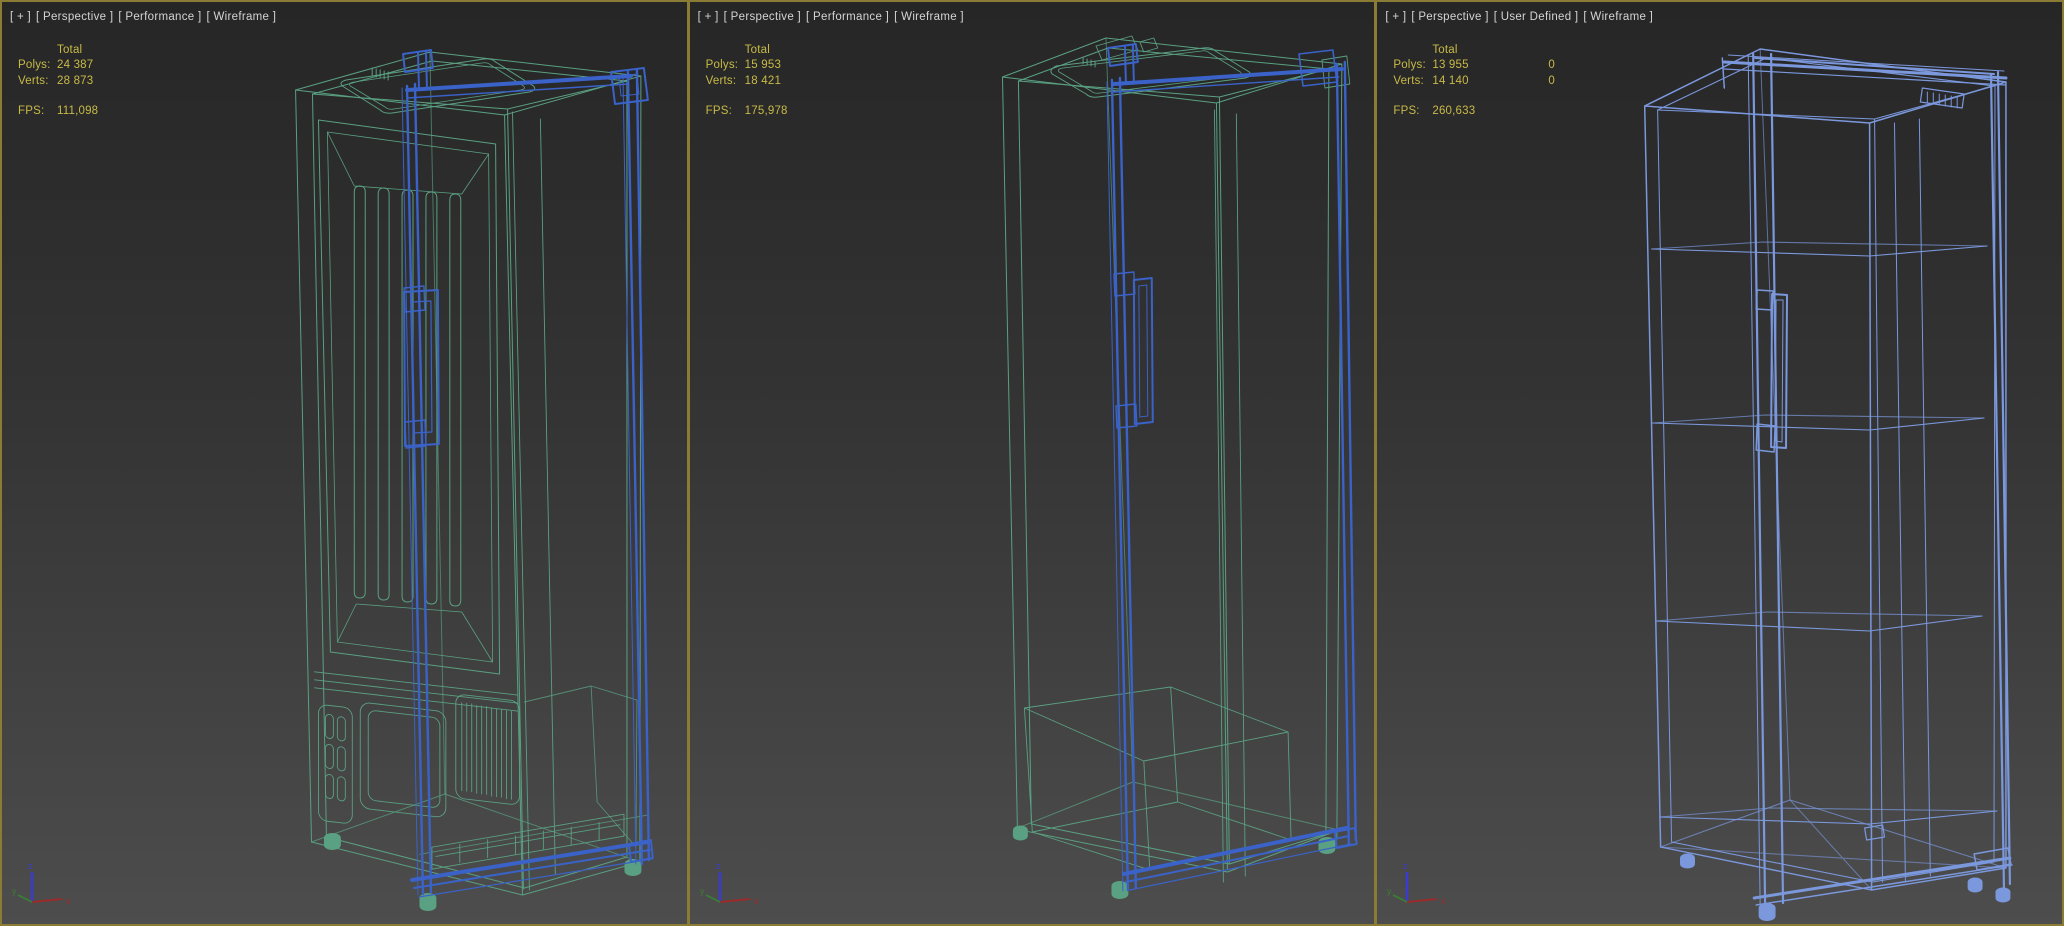  I want to click on door-right-bar, so click(638, 467).